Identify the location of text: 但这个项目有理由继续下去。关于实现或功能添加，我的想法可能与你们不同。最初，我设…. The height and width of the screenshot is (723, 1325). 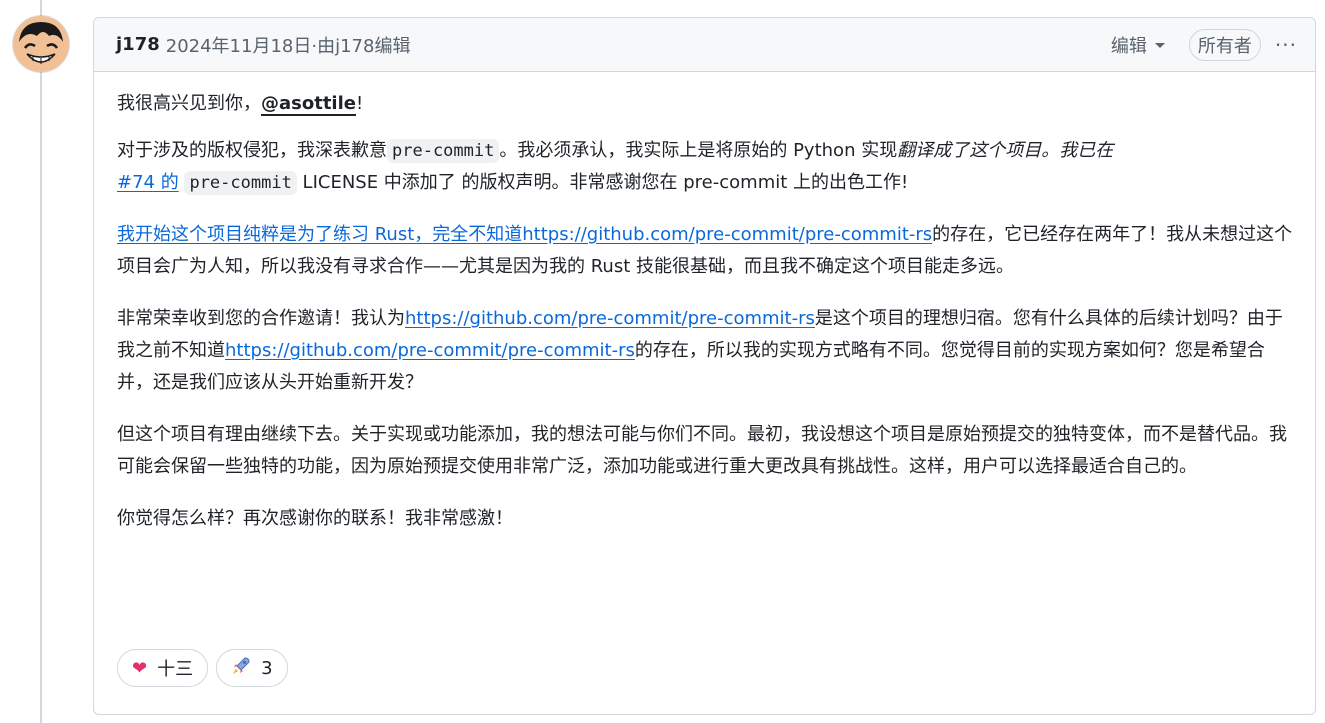
(702, 450).